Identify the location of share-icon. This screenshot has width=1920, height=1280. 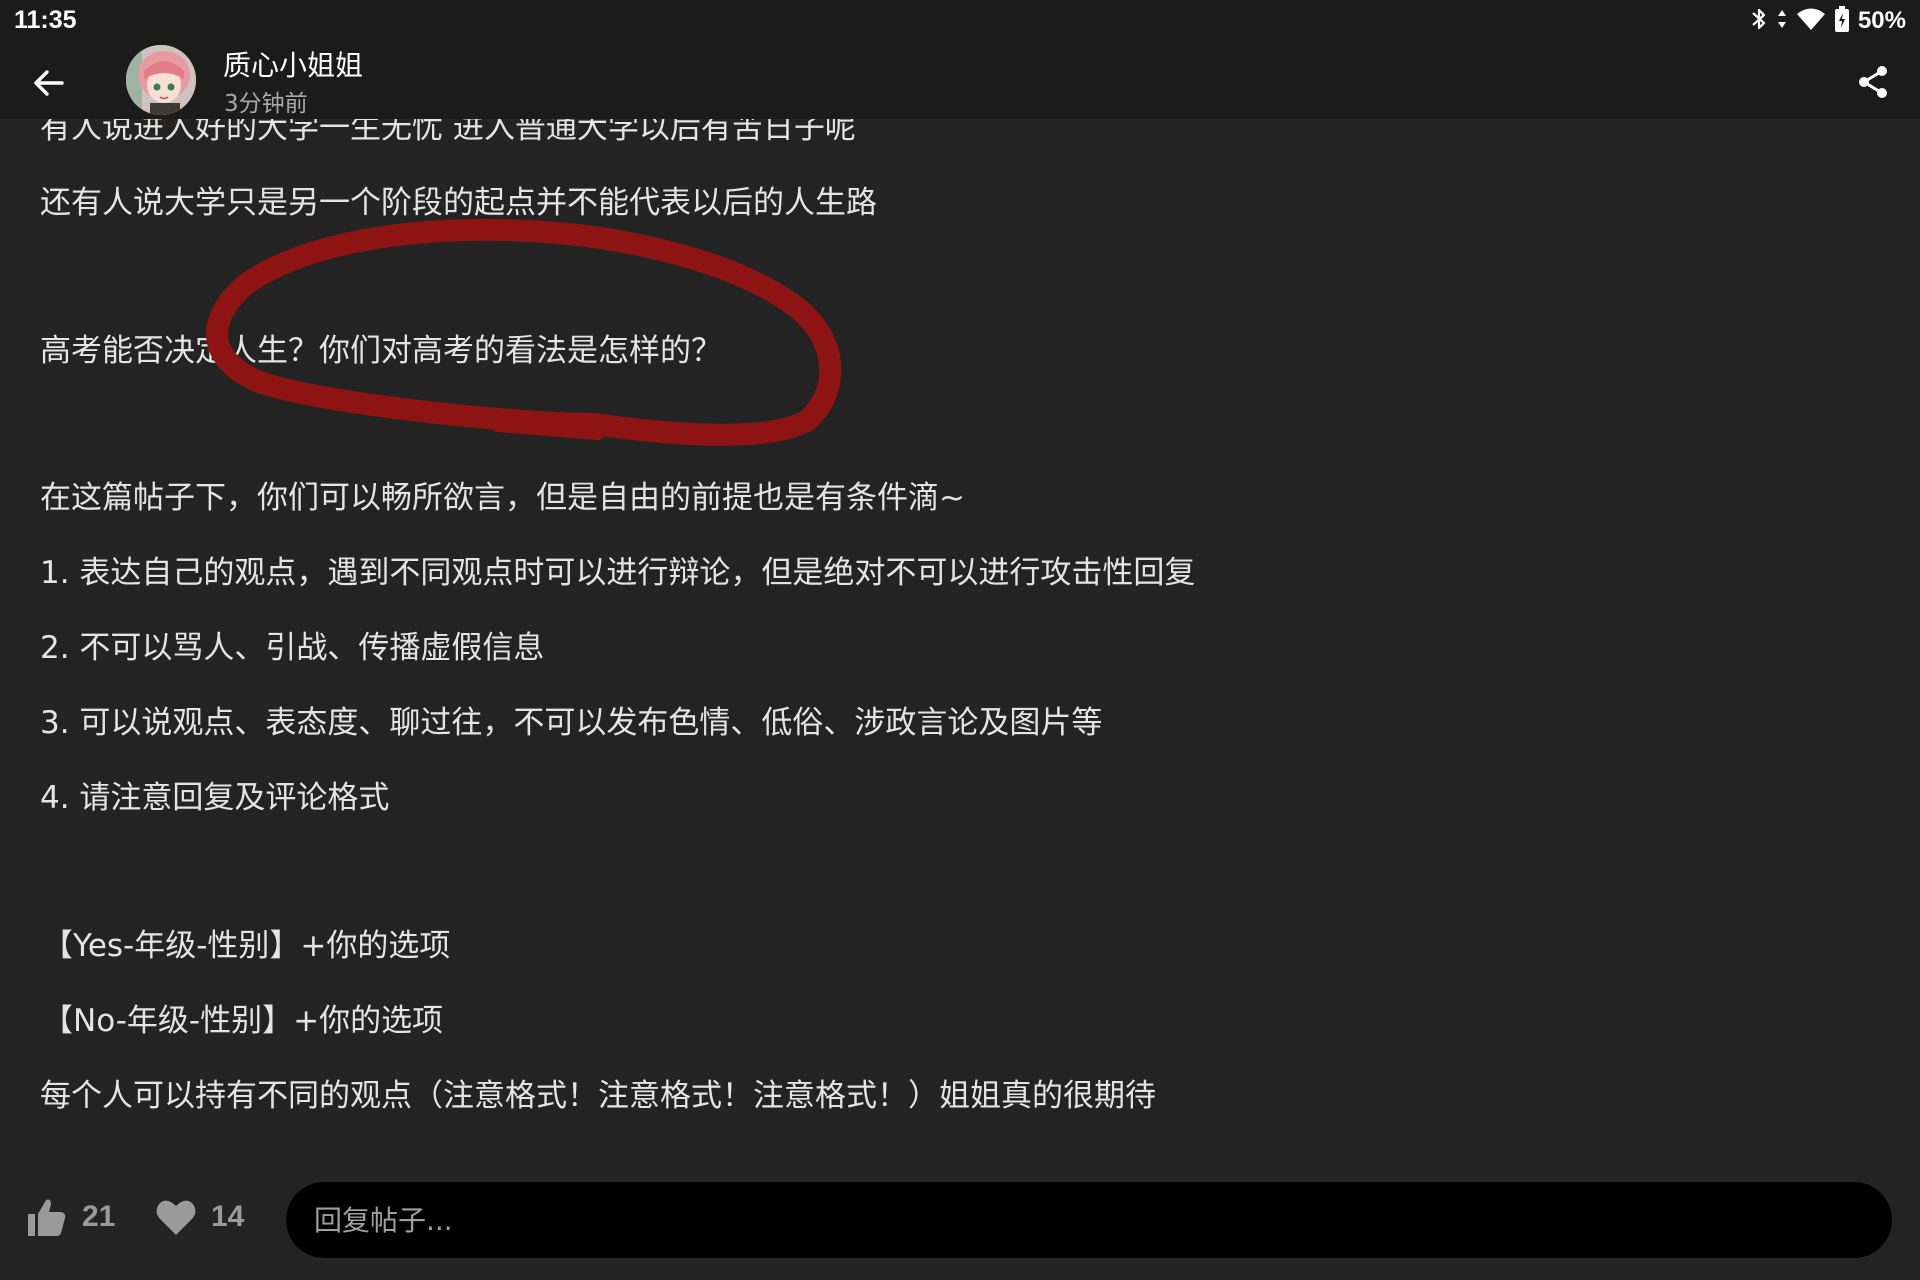
(1873, 82).